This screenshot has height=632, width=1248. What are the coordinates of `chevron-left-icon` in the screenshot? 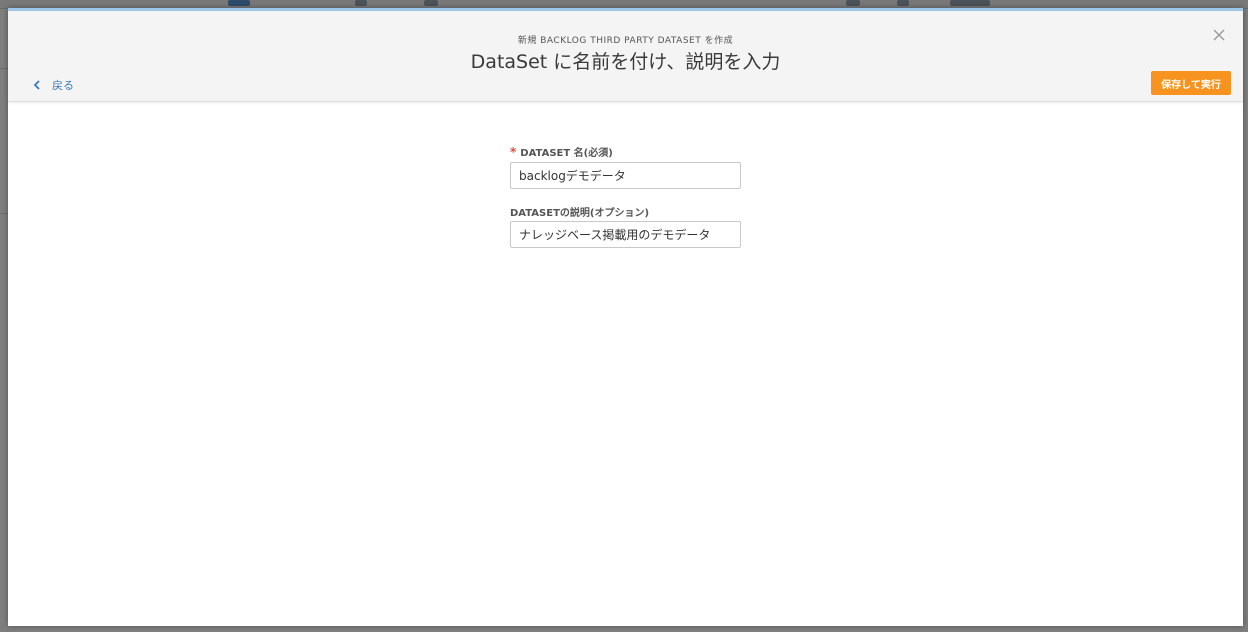 It's located at (36, 85).